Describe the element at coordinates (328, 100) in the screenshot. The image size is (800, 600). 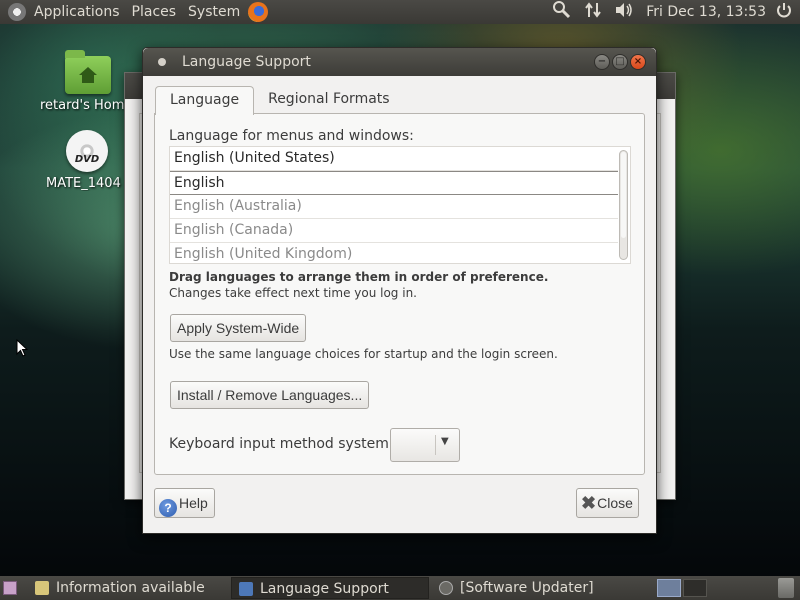
I see `tab-regional-formats: Regional Formats` at that location.